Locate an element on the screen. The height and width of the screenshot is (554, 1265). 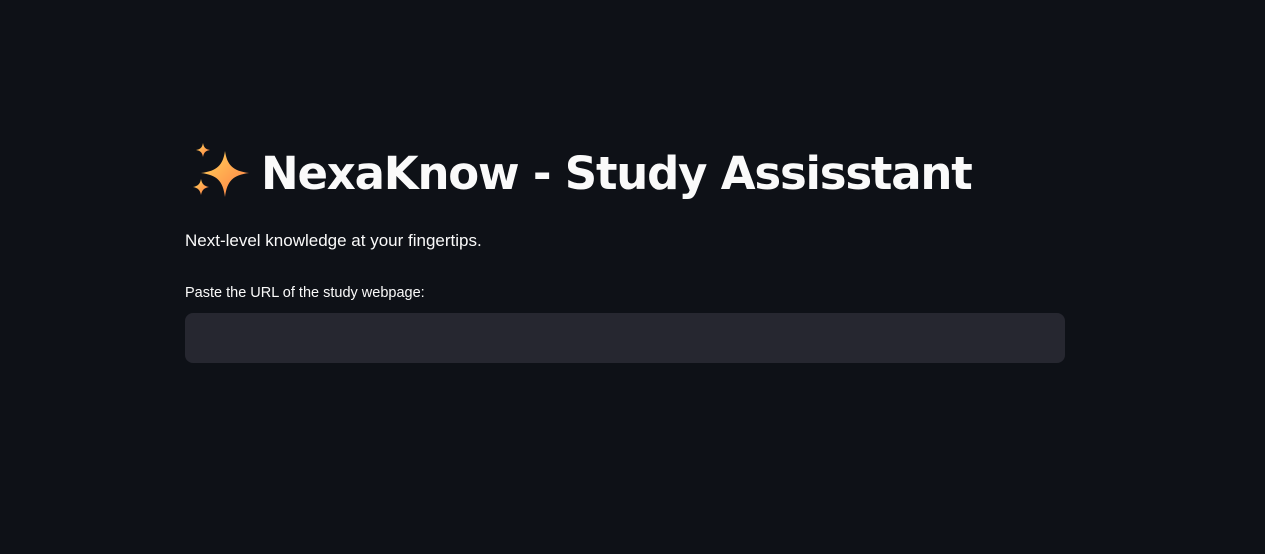
page-subtitle: Next-level knowledge at your fingertips. is located at coordinates (333, 240).